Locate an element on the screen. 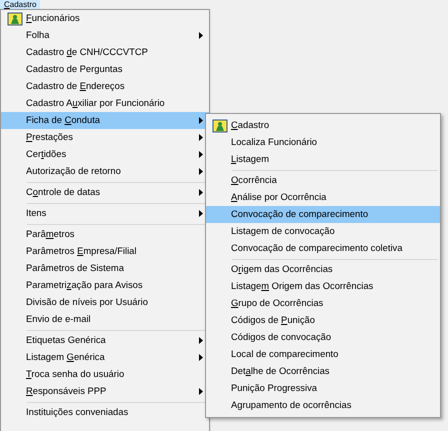  menu-item: Controle de datas is located at coordinates (105, 192).